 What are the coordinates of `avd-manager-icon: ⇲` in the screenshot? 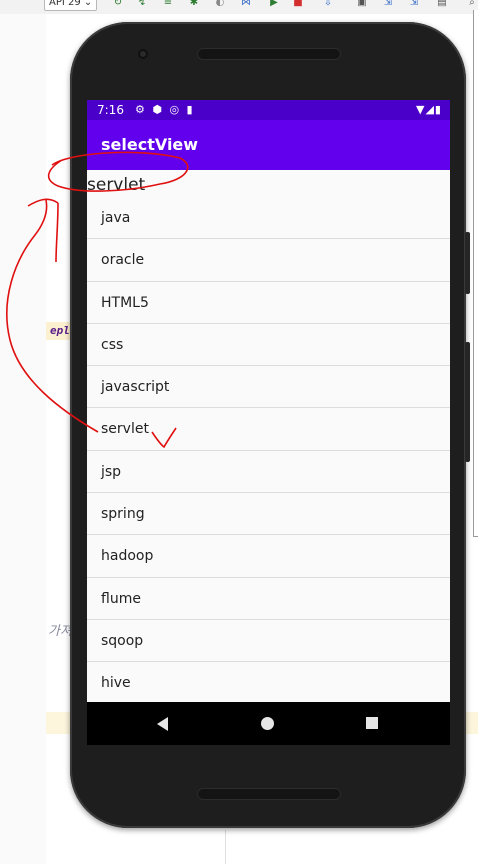 It's located at (414, 4).